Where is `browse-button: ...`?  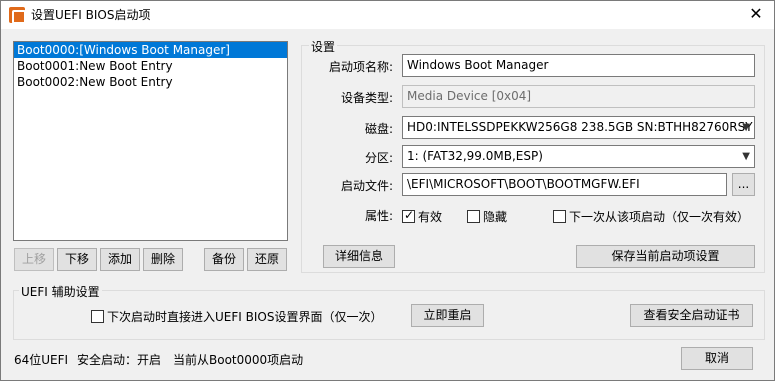
browse-button: ... is located at coordinates (743, 184).